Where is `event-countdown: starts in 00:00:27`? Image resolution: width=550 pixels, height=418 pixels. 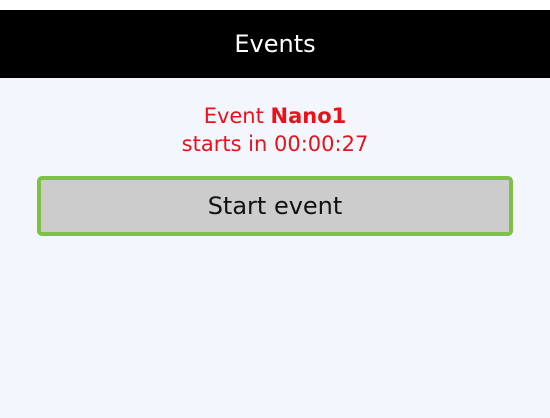 event-countdown: starts in 00:00:27 is located at coordinates (275, 144).